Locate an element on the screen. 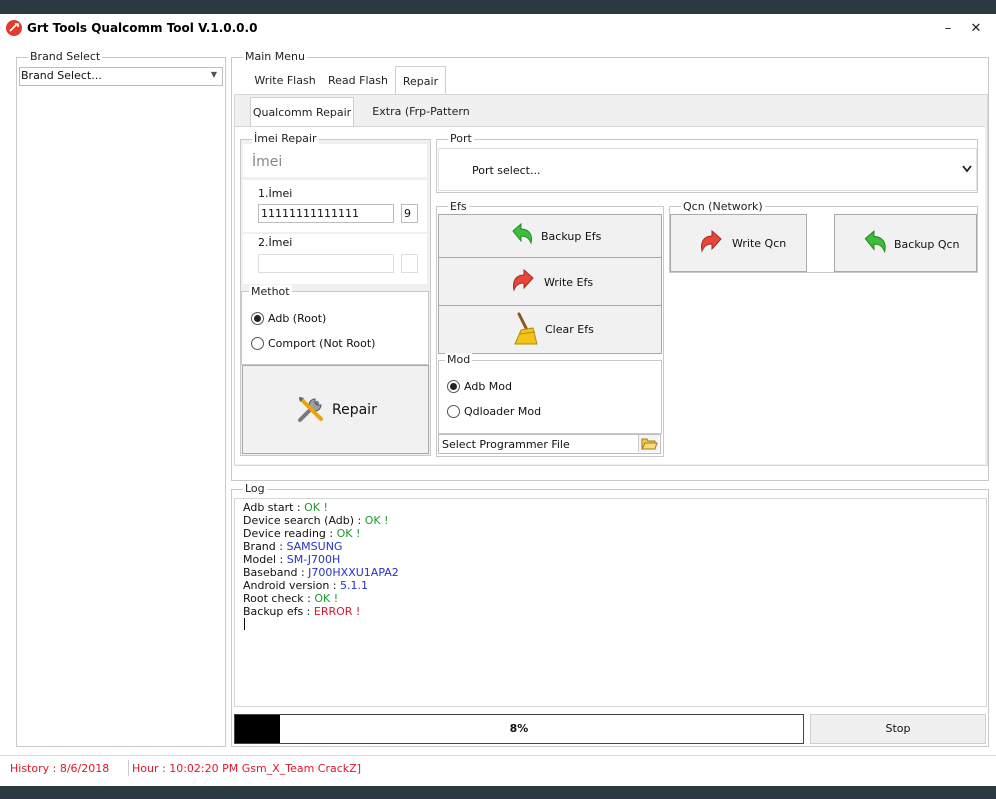 Image resolution: width=996 pixels, height=799 pixels. imei-heading-box: İmei is located at coordinates (335, 160).